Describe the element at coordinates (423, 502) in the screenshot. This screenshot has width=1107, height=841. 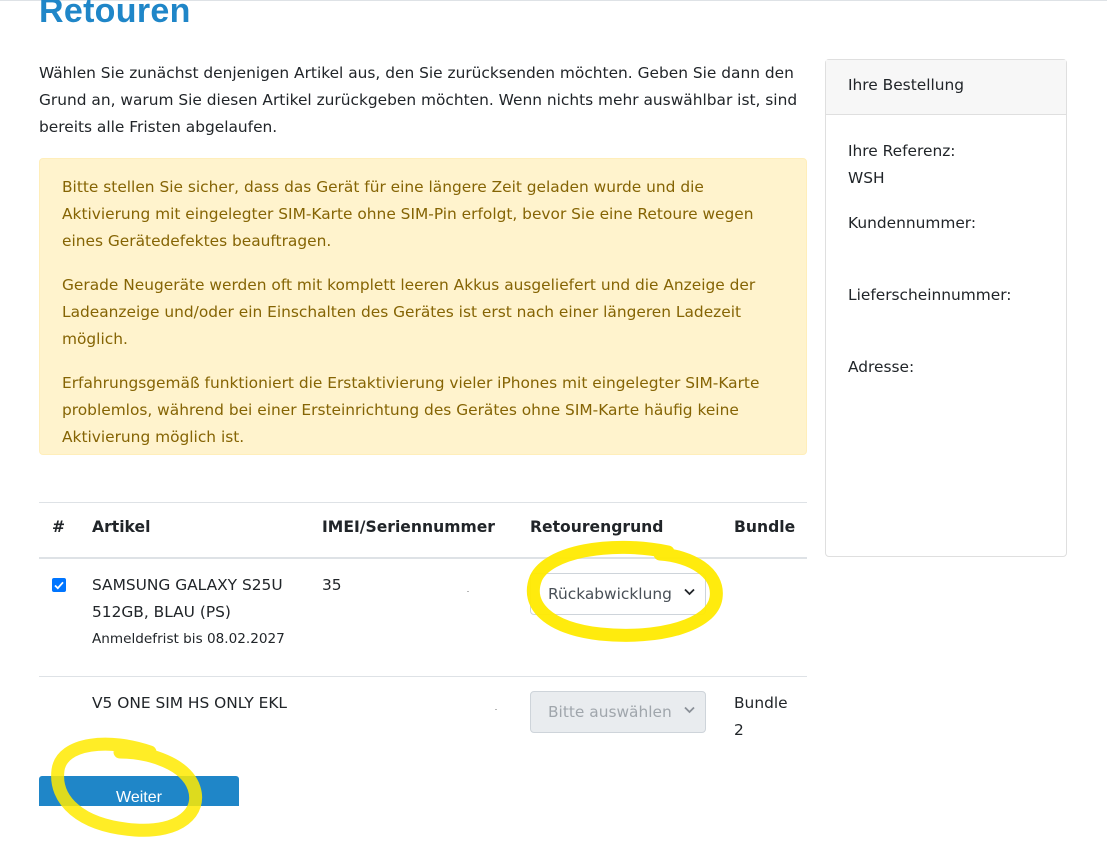
I see `table-top-border` at that location.